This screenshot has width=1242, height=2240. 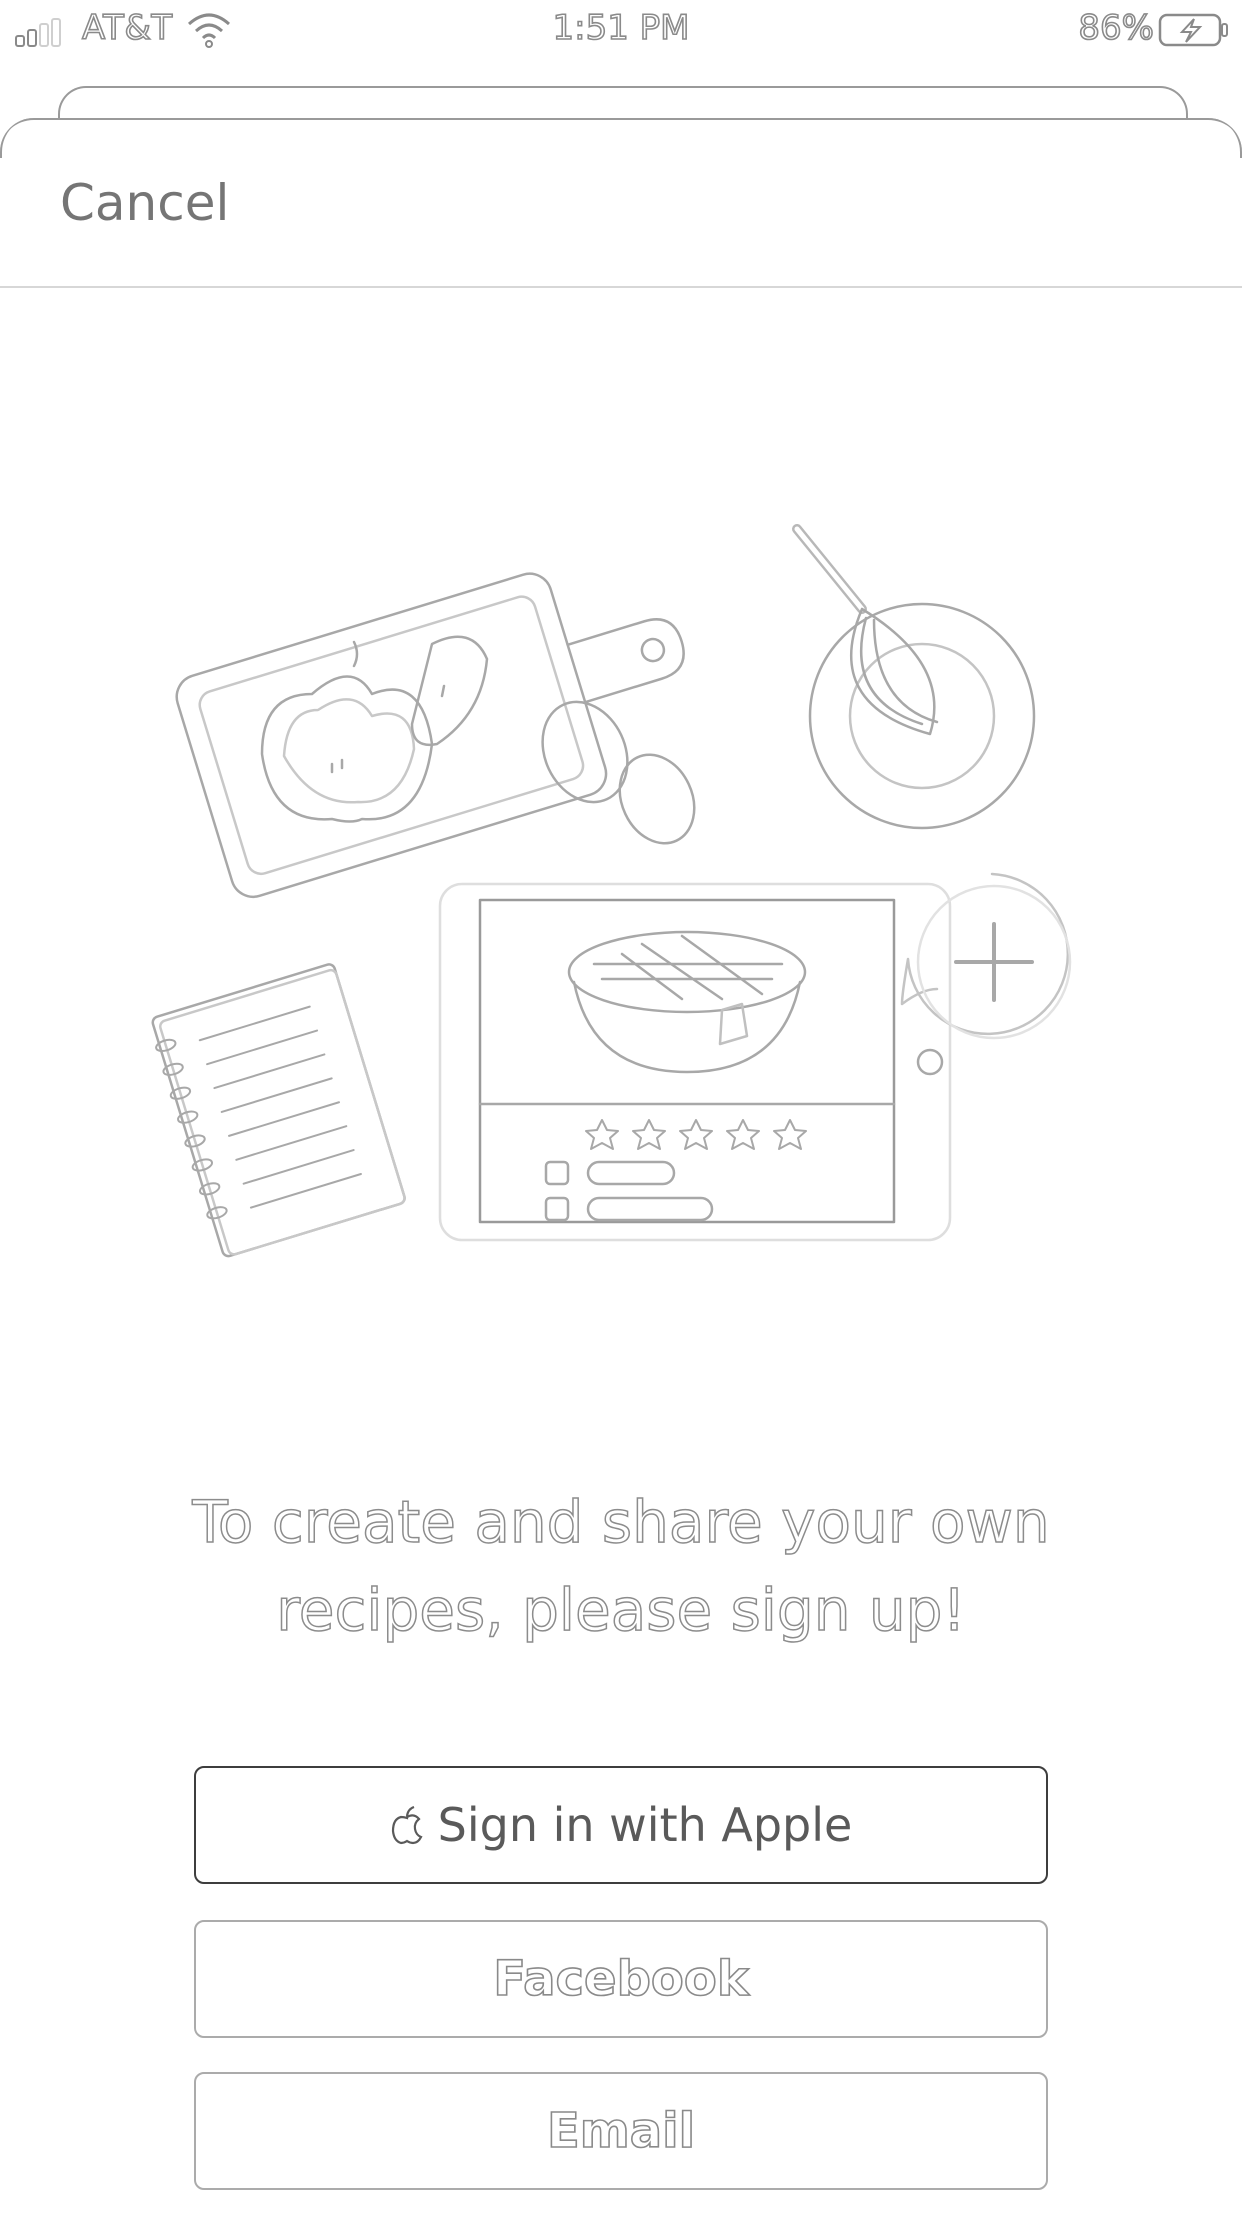 What do you see at coordinates (687, 1002) in the screenshot?
I see `pie-icon` at bounding box center [687, 1002].